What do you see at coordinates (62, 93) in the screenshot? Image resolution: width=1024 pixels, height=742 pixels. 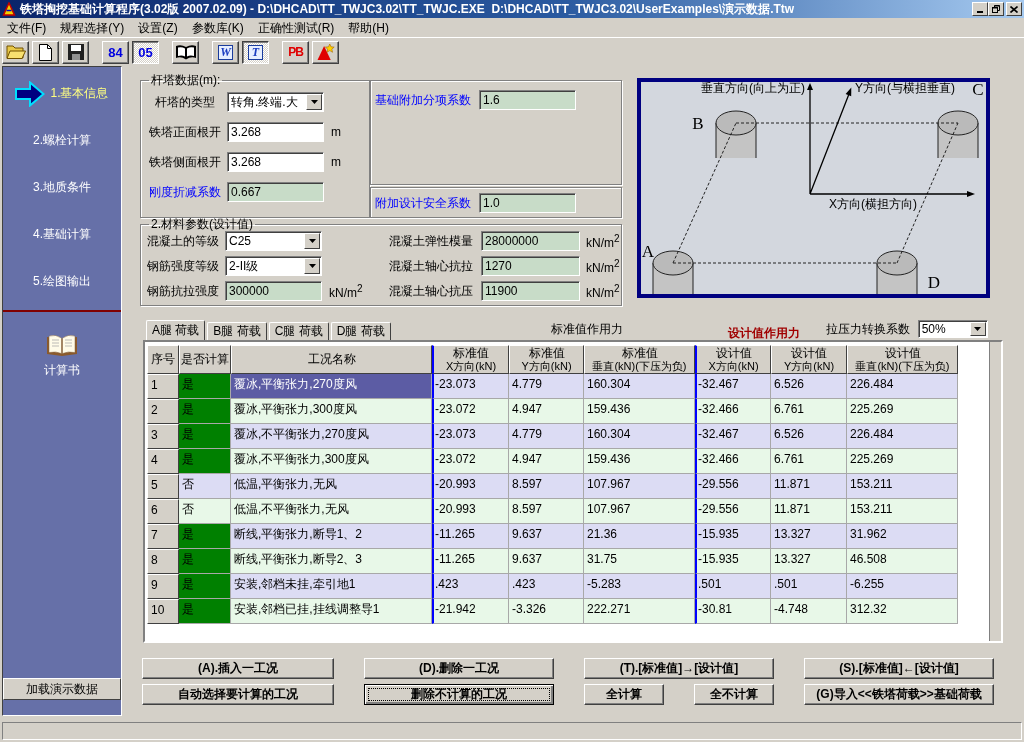 I see `sidebar-item: 1.基本信息` at bounding box center [62, 93].